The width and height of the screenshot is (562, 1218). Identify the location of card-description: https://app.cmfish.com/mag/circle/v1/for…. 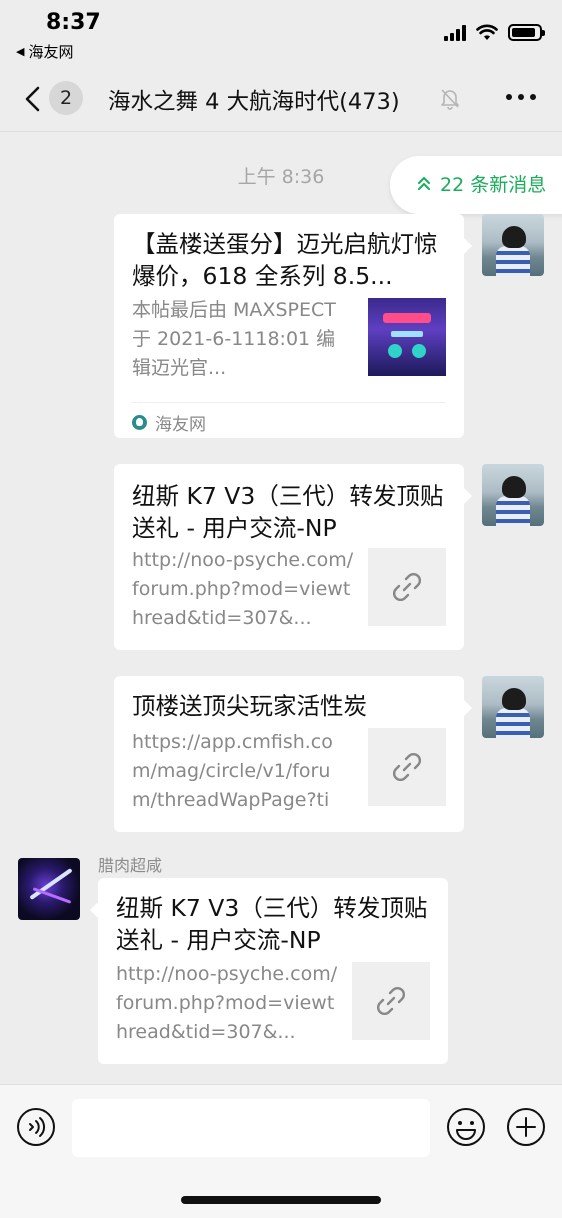
(232, 771).